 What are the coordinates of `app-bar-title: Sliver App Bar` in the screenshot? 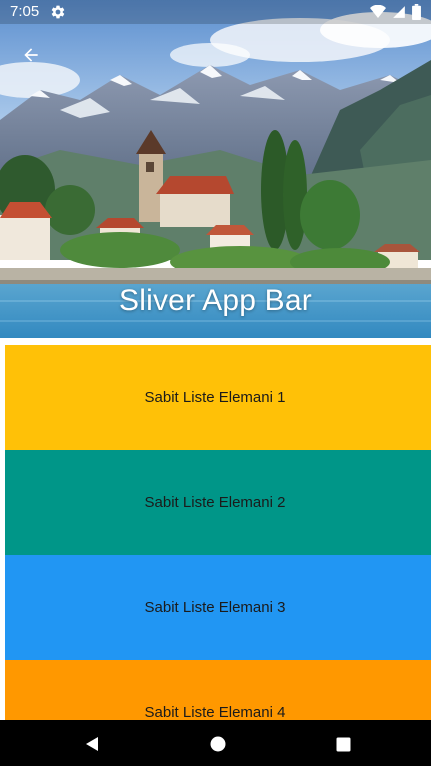 It's located at (215, 300).